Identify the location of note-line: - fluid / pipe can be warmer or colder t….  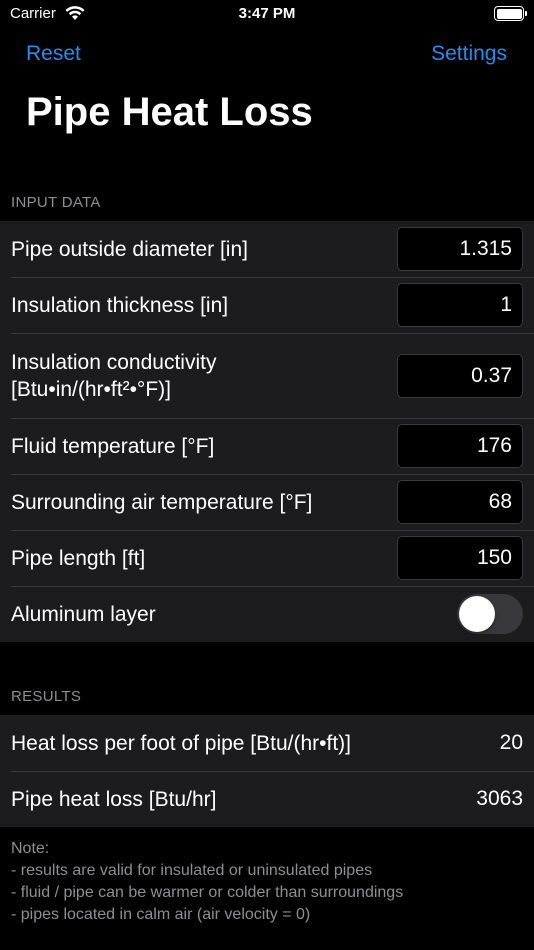
(207, 892).